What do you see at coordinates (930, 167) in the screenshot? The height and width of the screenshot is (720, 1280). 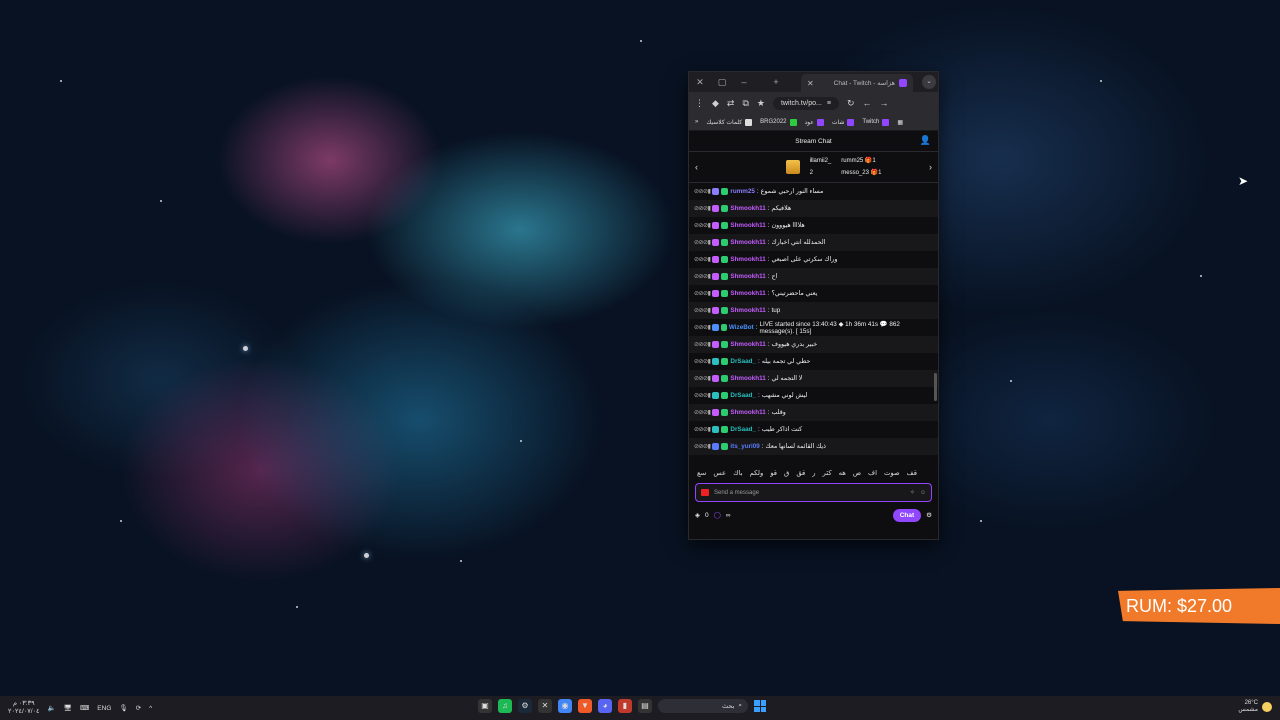 I see `next-icon: ›` at bounding box center [930, 167].